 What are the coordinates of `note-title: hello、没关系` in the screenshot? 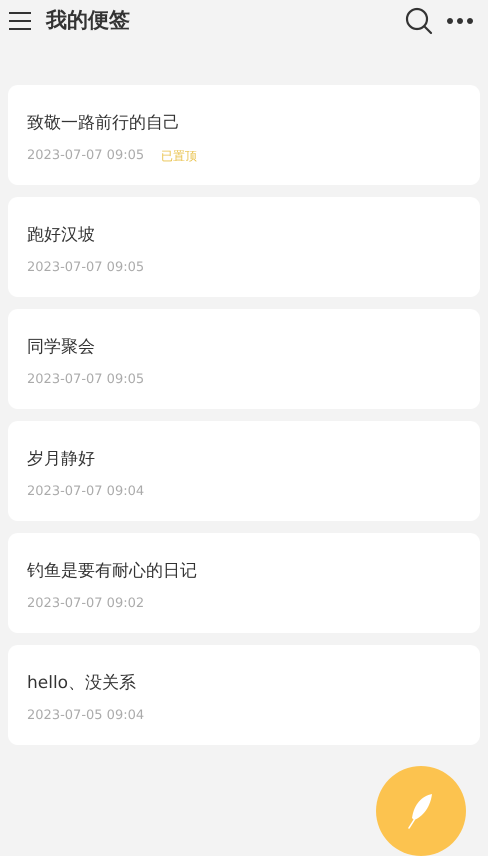 It's located at (81, 683).